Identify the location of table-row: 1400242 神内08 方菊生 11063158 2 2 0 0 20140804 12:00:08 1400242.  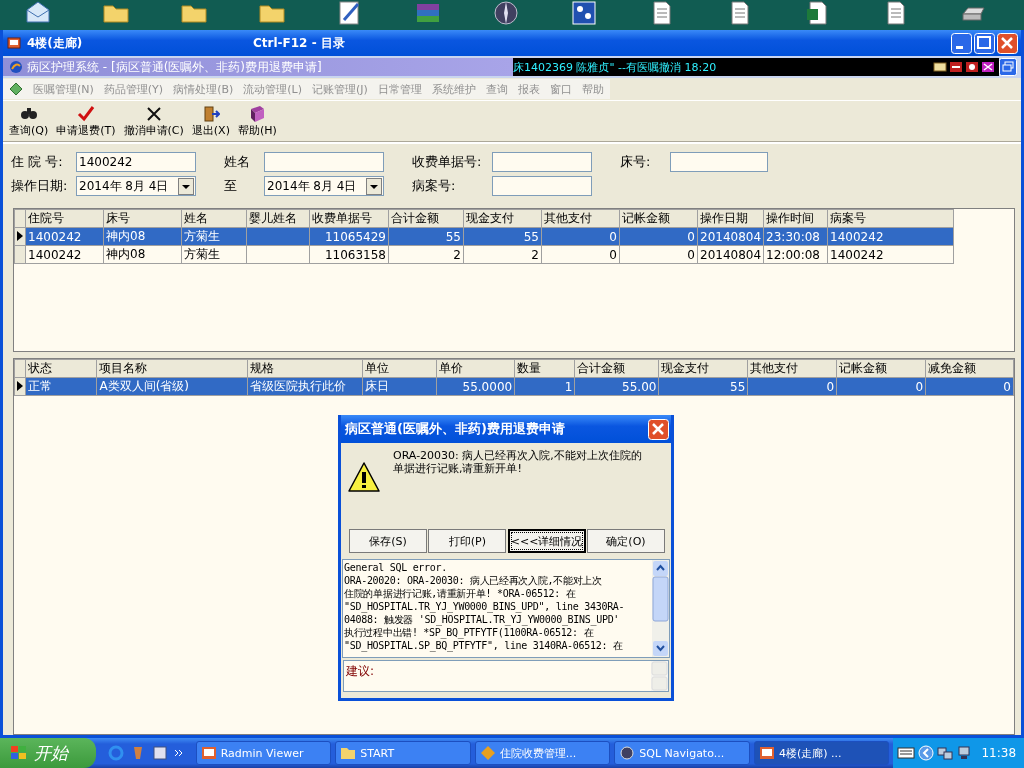
(484, 254).